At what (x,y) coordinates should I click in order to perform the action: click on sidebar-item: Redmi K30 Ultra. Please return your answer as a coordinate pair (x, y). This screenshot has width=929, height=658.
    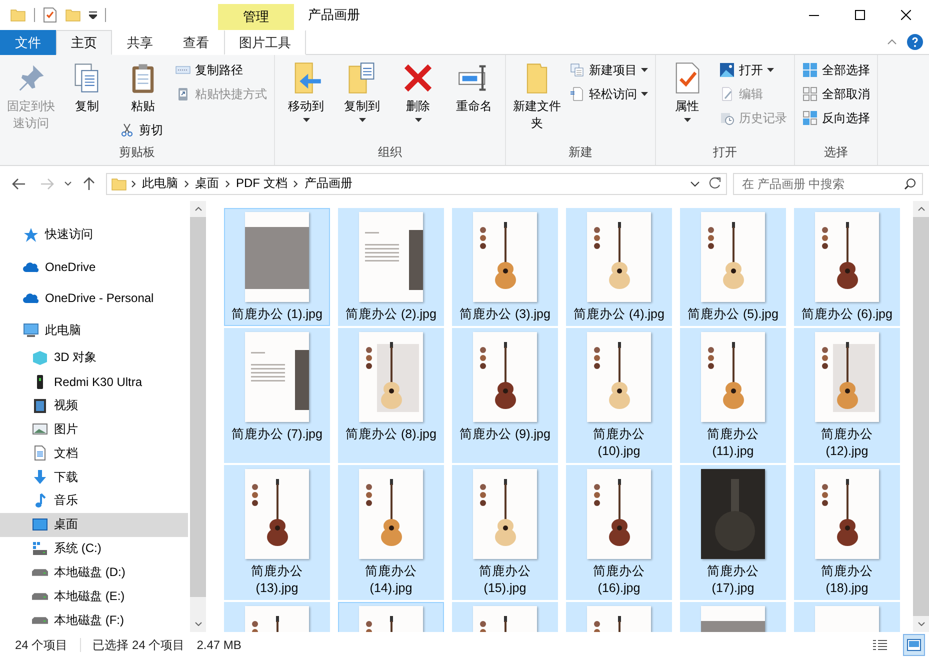
    Looking at the image, I should click on (94, 382).